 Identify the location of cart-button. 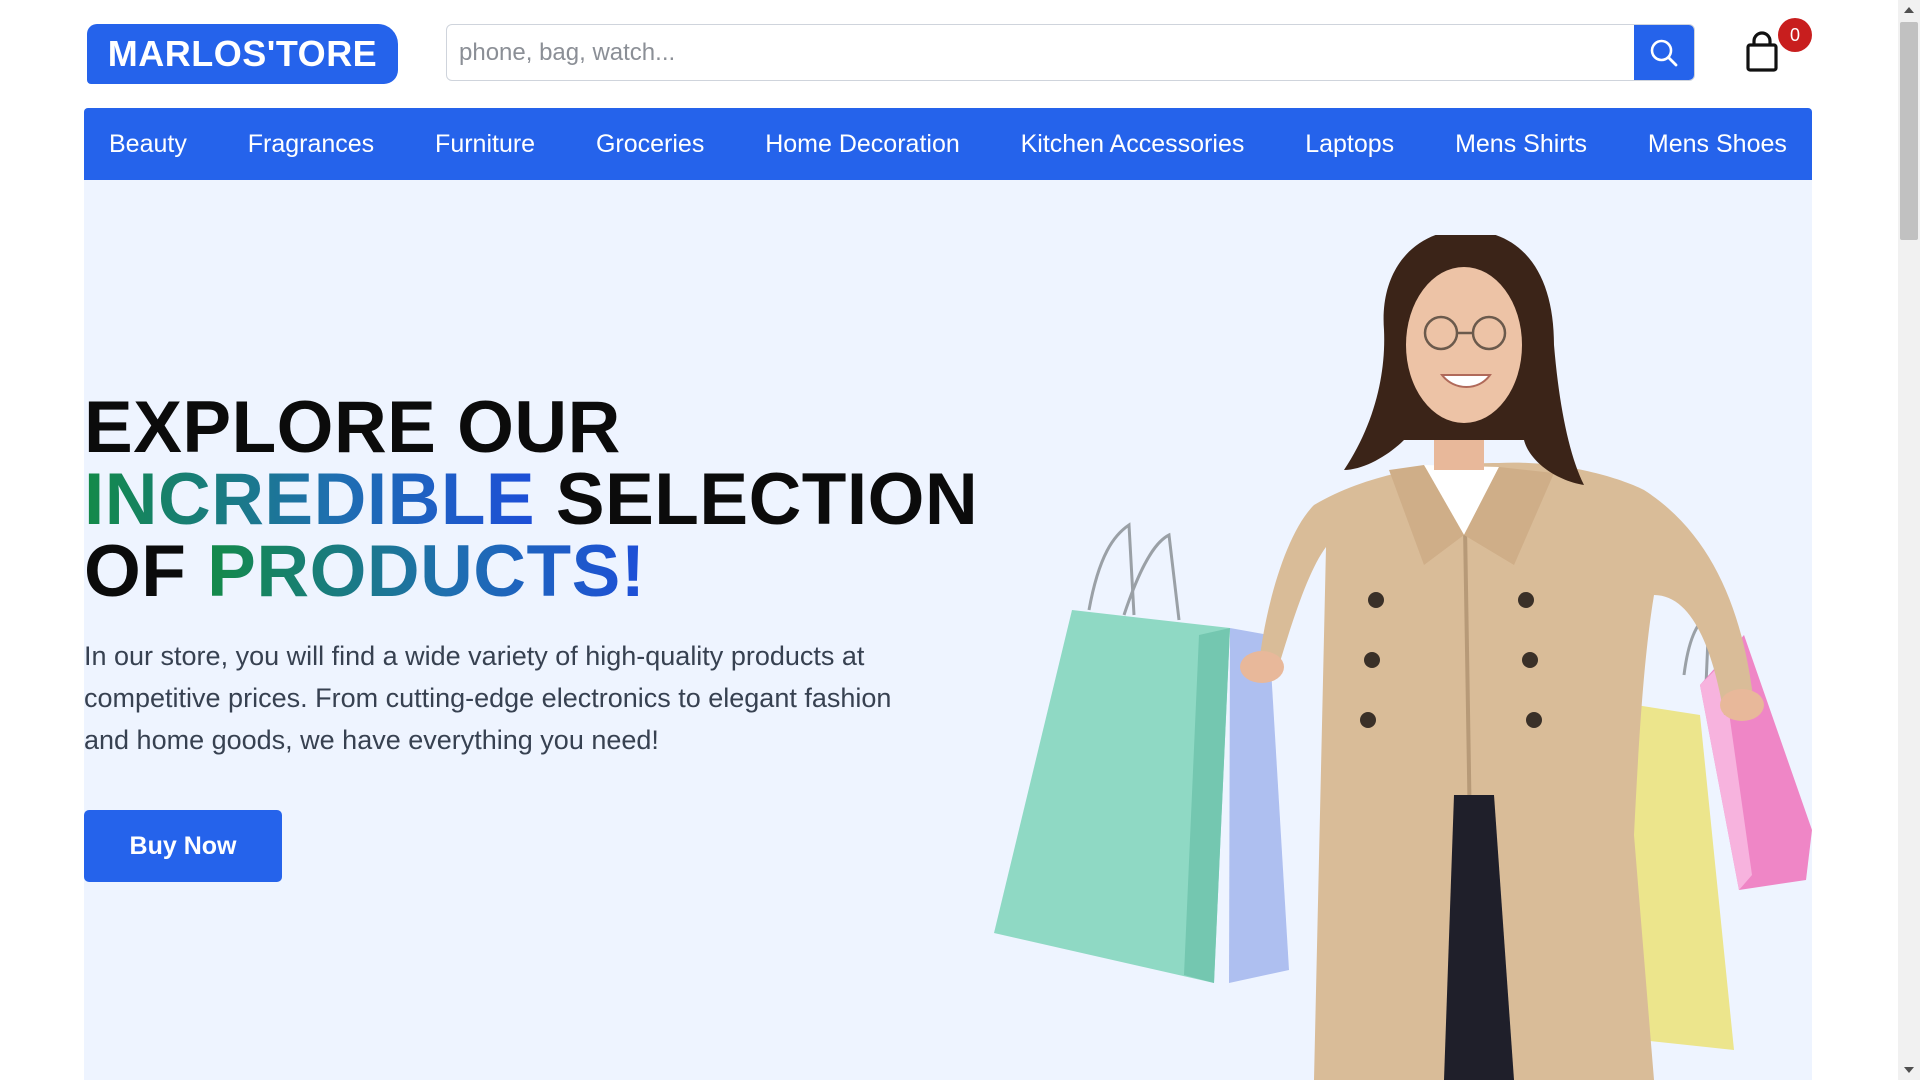
(1762, 52).